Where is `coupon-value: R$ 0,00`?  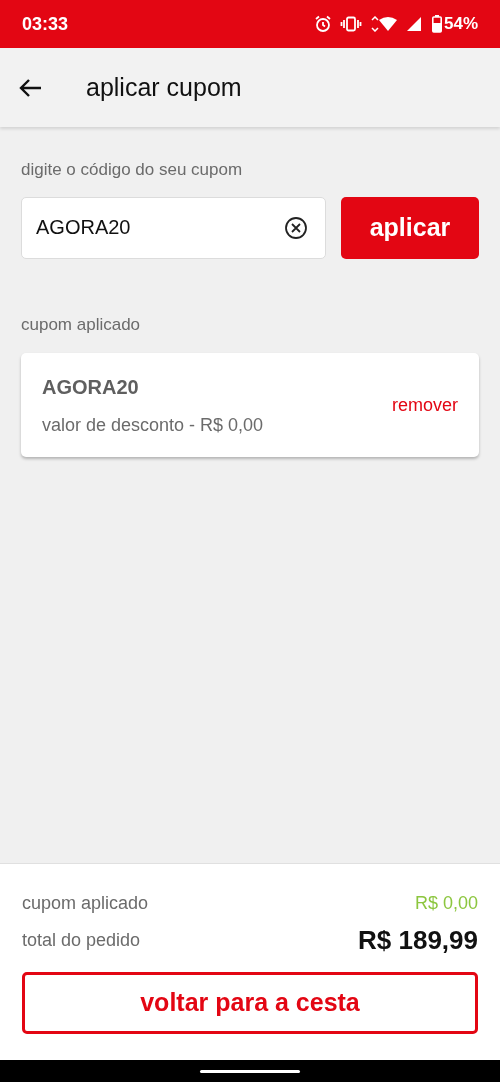
coupon-value: R$ 0,00 is located at coordinates (446, 903).